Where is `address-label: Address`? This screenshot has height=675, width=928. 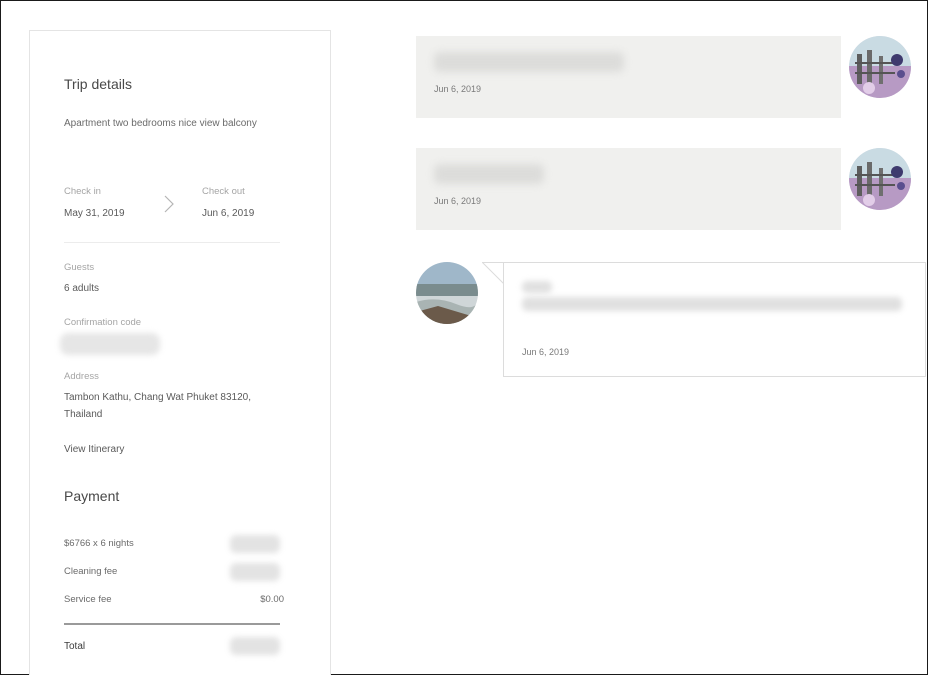 address-label: Address is located at coordinates (81, 376).